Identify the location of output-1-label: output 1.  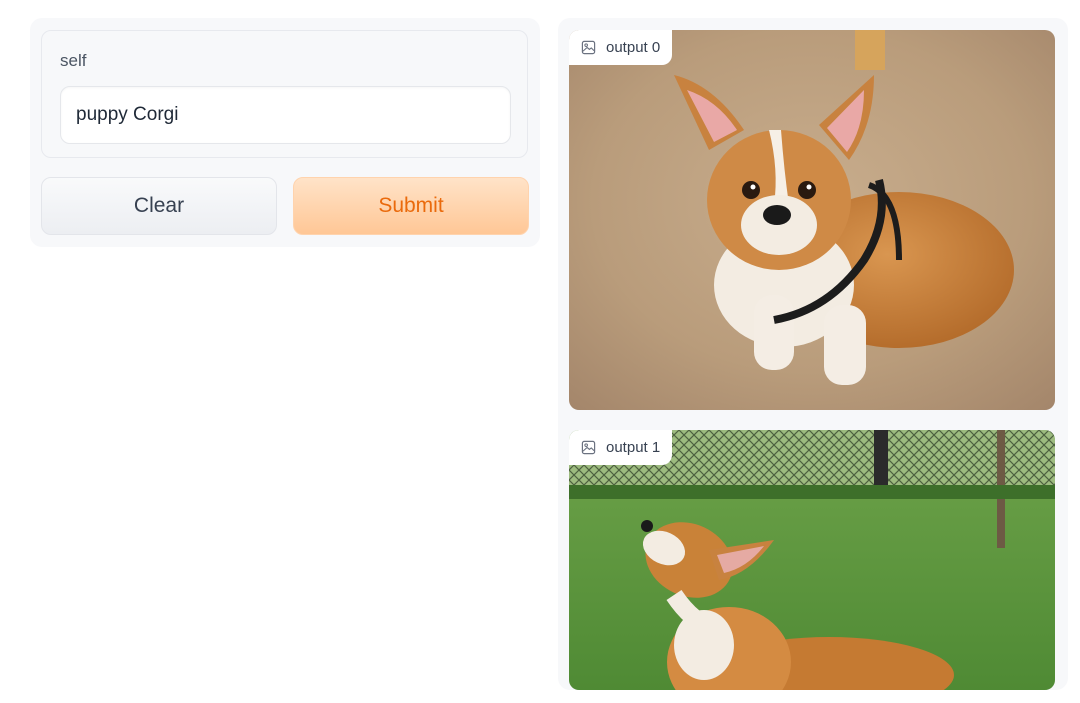
(633, 447).